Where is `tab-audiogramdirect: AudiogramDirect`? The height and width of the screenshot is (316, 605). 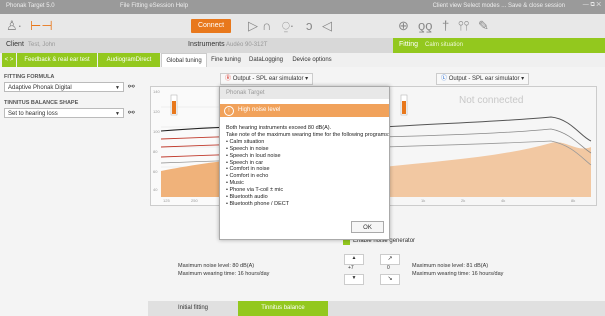 tab-audiogramdirect: AudiogramDirect is located at coordinates (129, 60).